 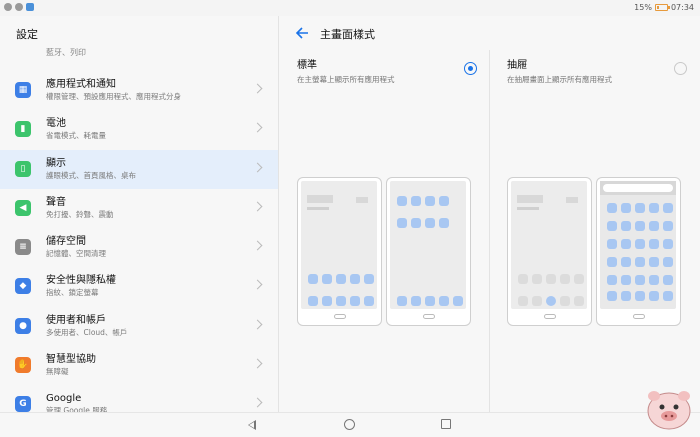 I want to click on shield-icon: ◆, so click(x=23, y=286).